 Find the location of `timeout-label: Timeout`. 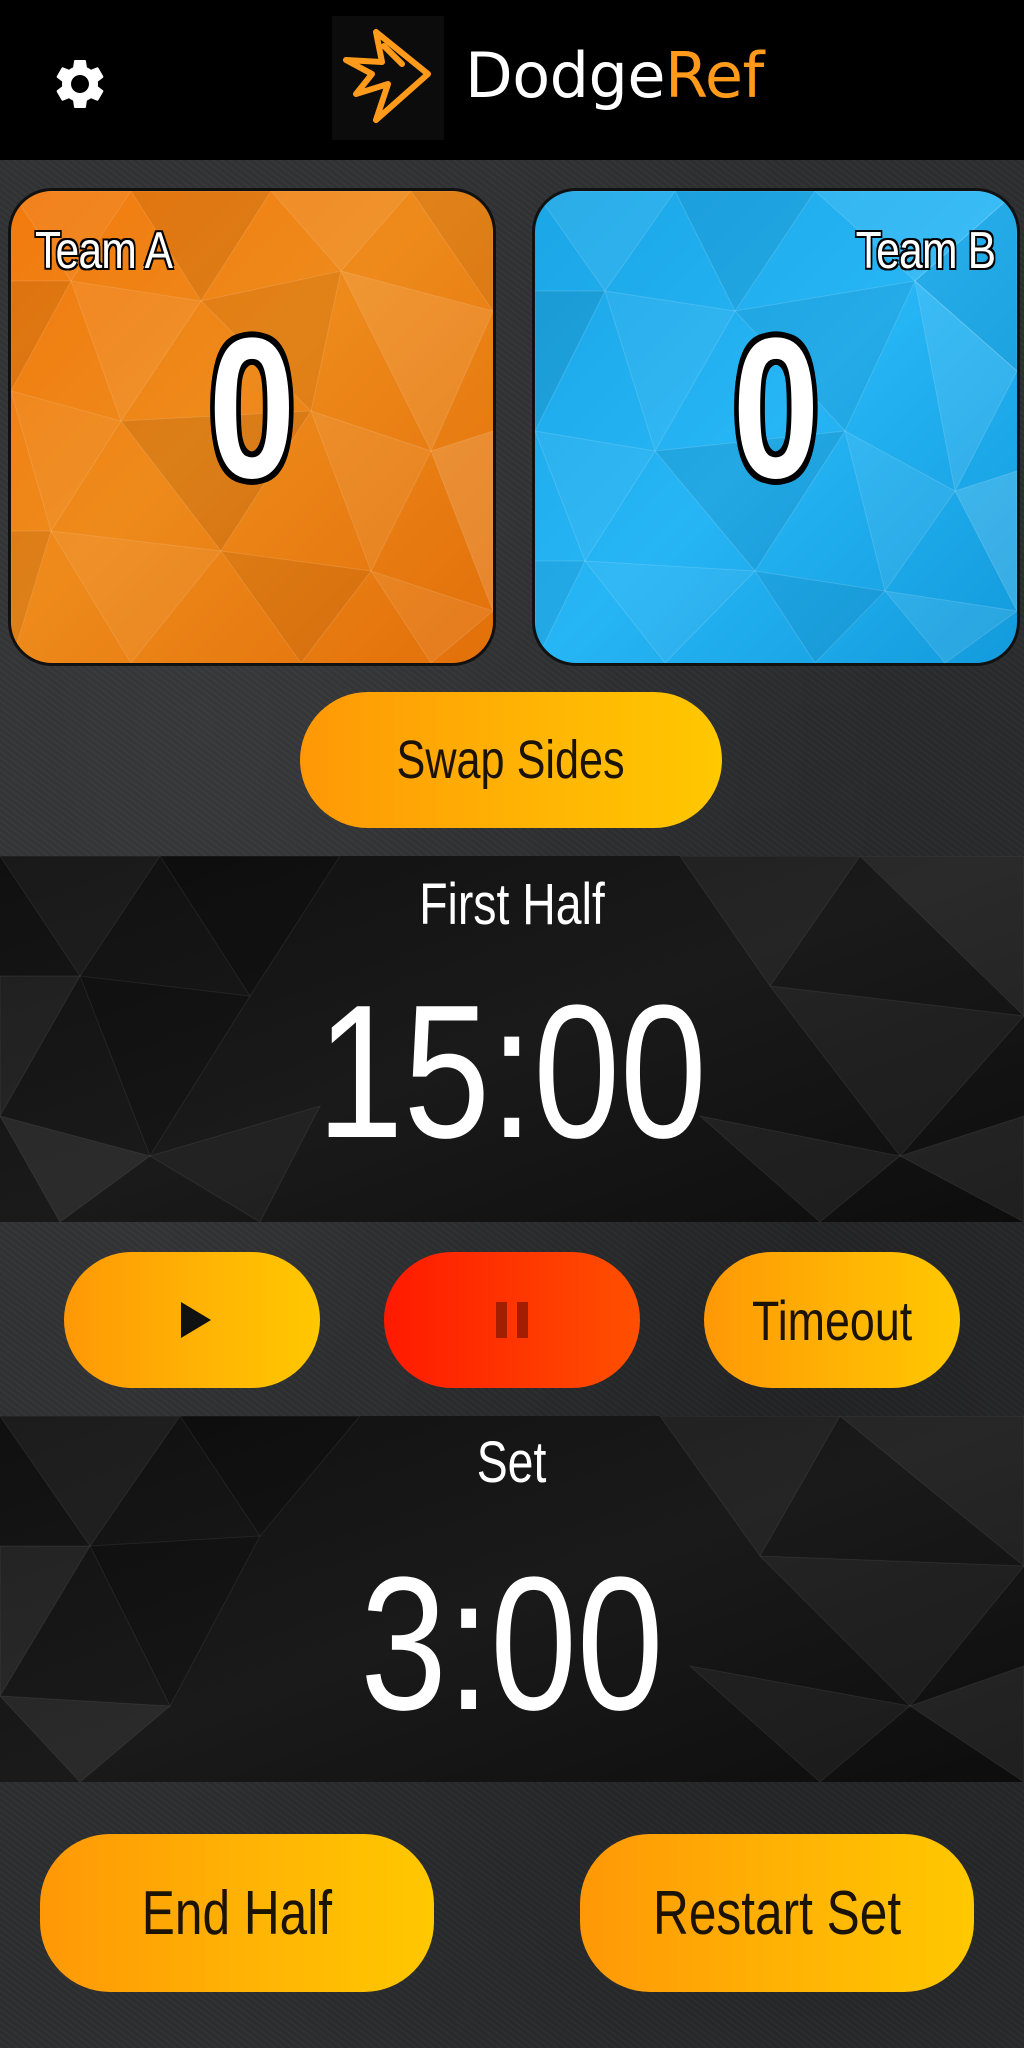

timeout-label: Timeout is located at coordinates (832, 1320).